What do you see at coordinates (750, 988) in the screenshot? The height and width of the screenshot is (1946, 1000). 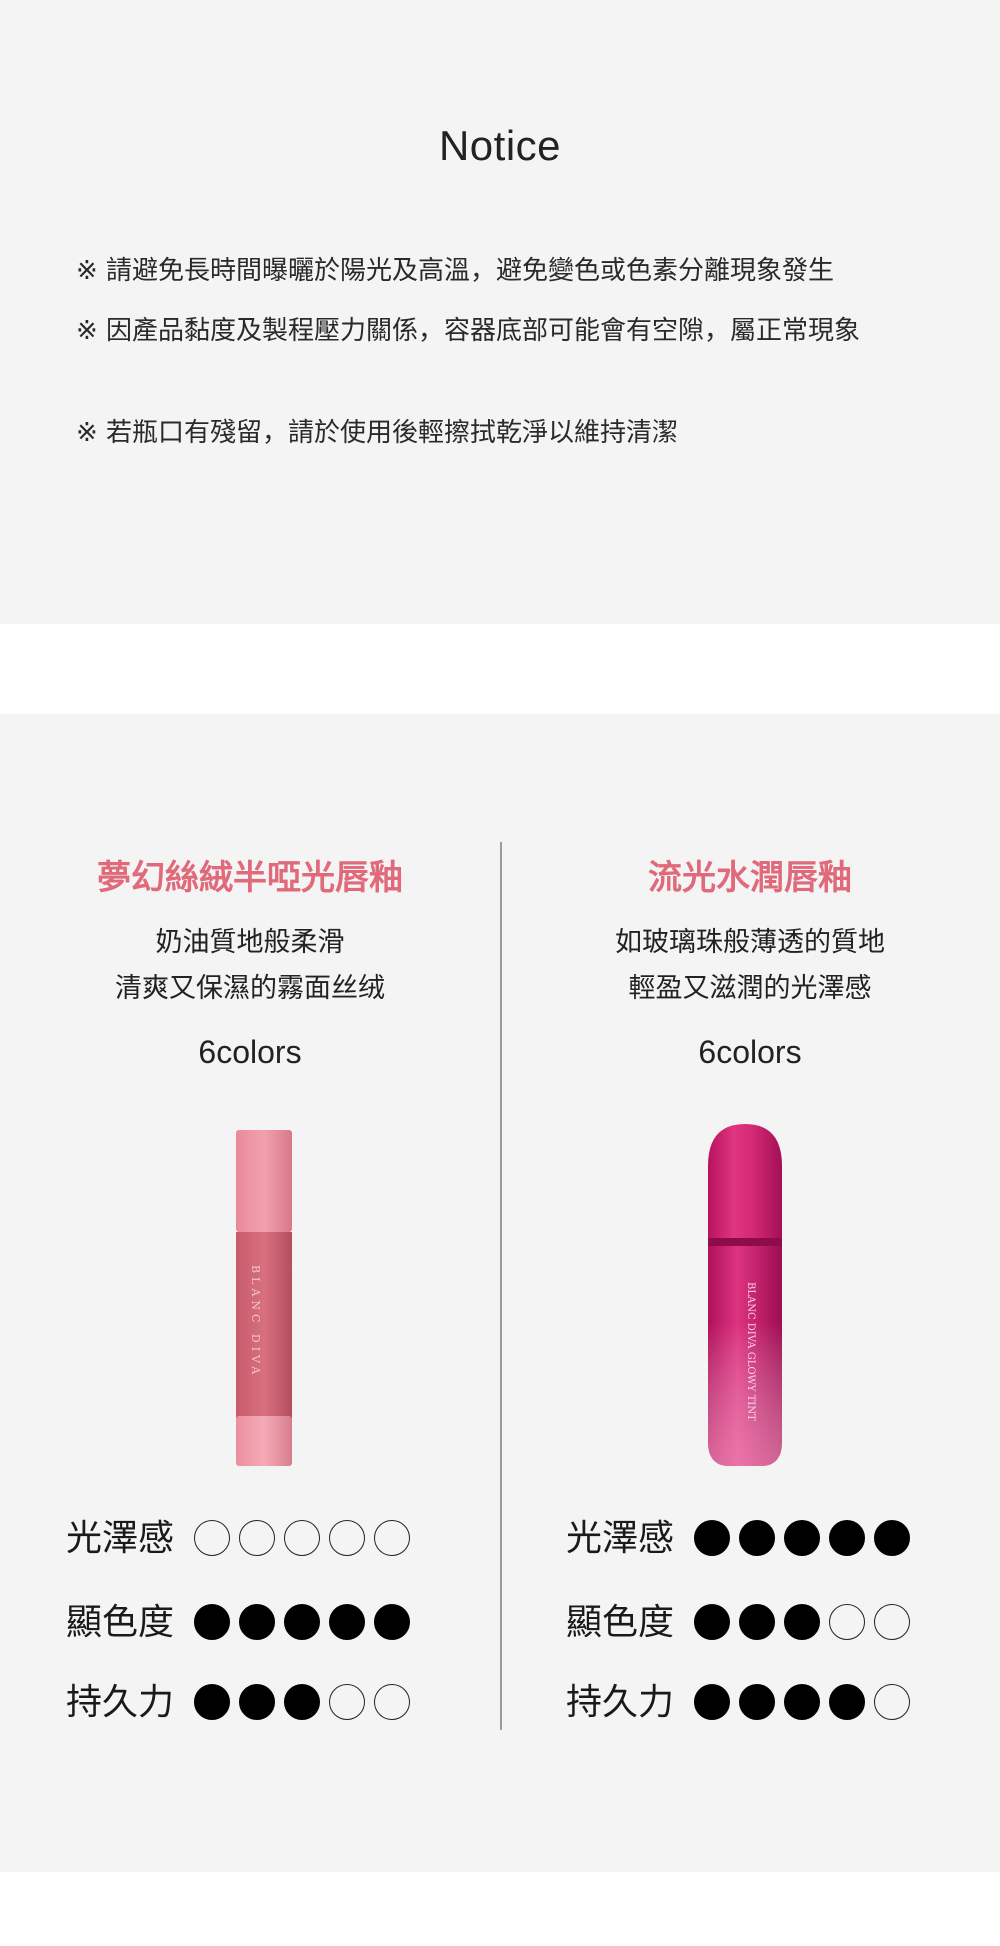 I see `product-desc-line: 輕盈又滋潤的光澤感` at bounding box center [750, 988].